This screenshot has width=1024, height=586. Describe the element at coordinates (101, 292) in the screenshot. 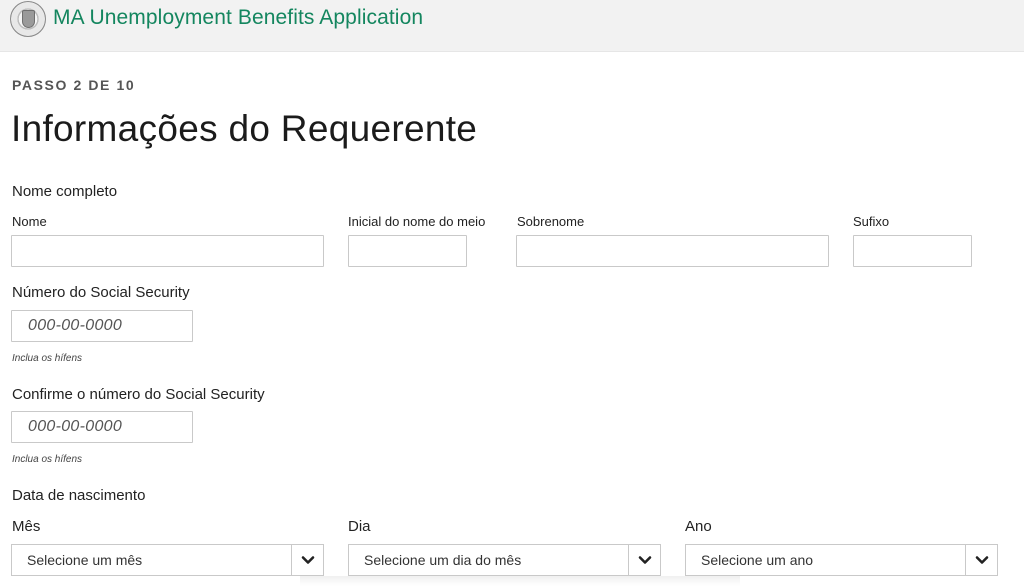

I see `ssn-label: Número do Social Security` at that location.